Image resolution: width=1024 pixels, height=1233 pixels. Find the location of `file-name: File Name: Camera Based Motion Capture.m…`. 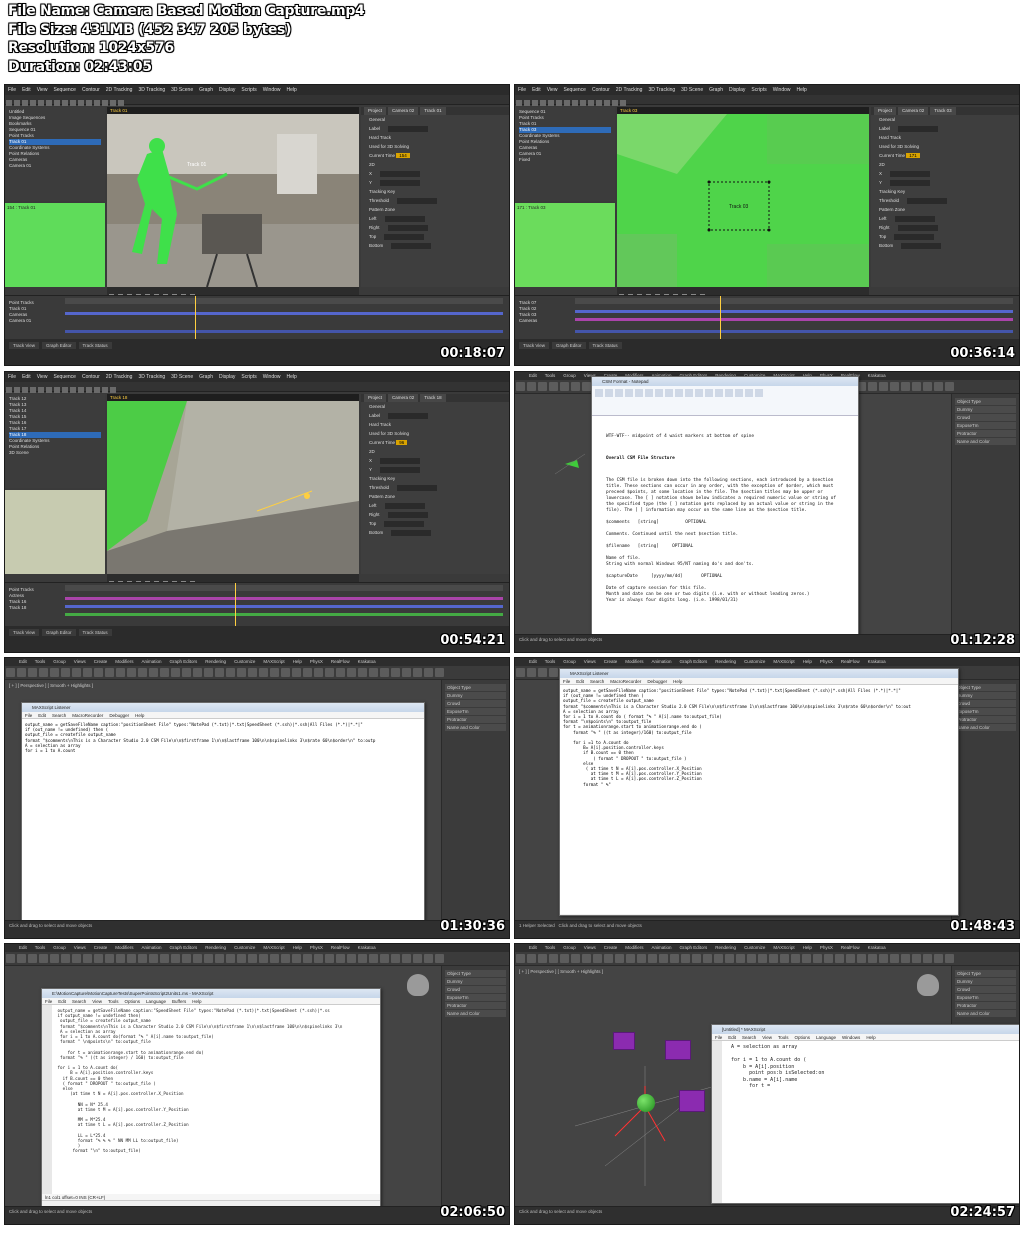

file-name: File Name: Camera Based Motion Capture.m… is located at coordinates (186, 11).